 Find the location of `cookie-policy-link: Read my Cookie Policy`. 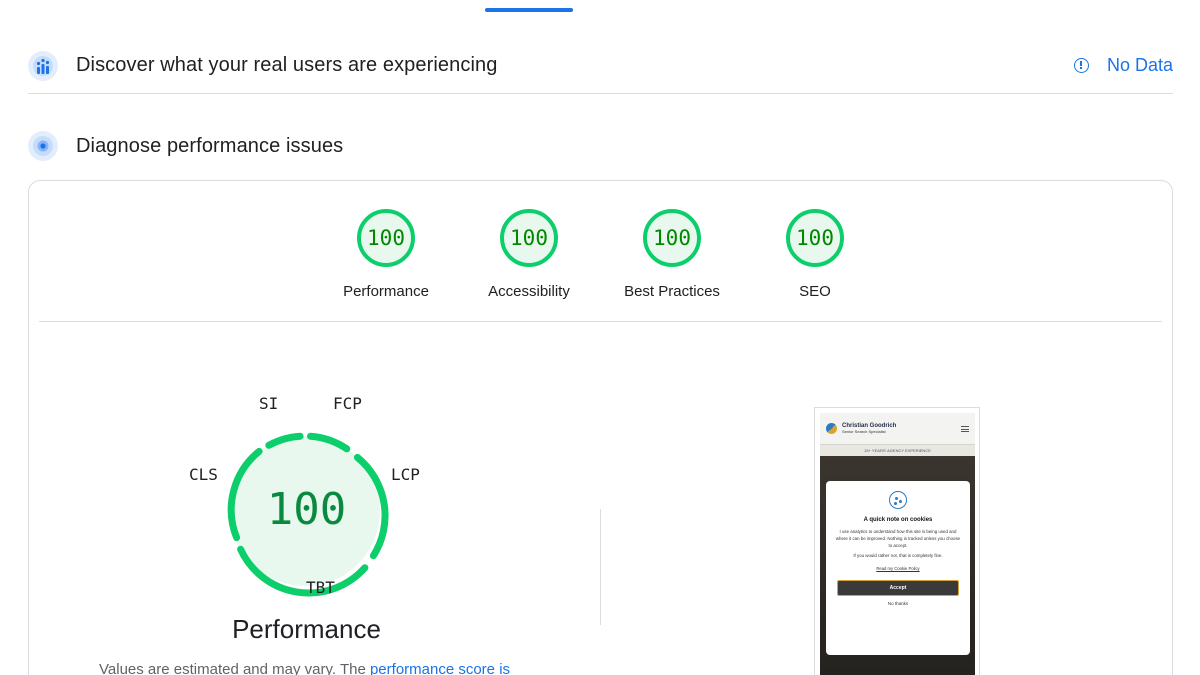

cookie-policy-link: Read my Cookie Policy is located at coordinates (898, 569).